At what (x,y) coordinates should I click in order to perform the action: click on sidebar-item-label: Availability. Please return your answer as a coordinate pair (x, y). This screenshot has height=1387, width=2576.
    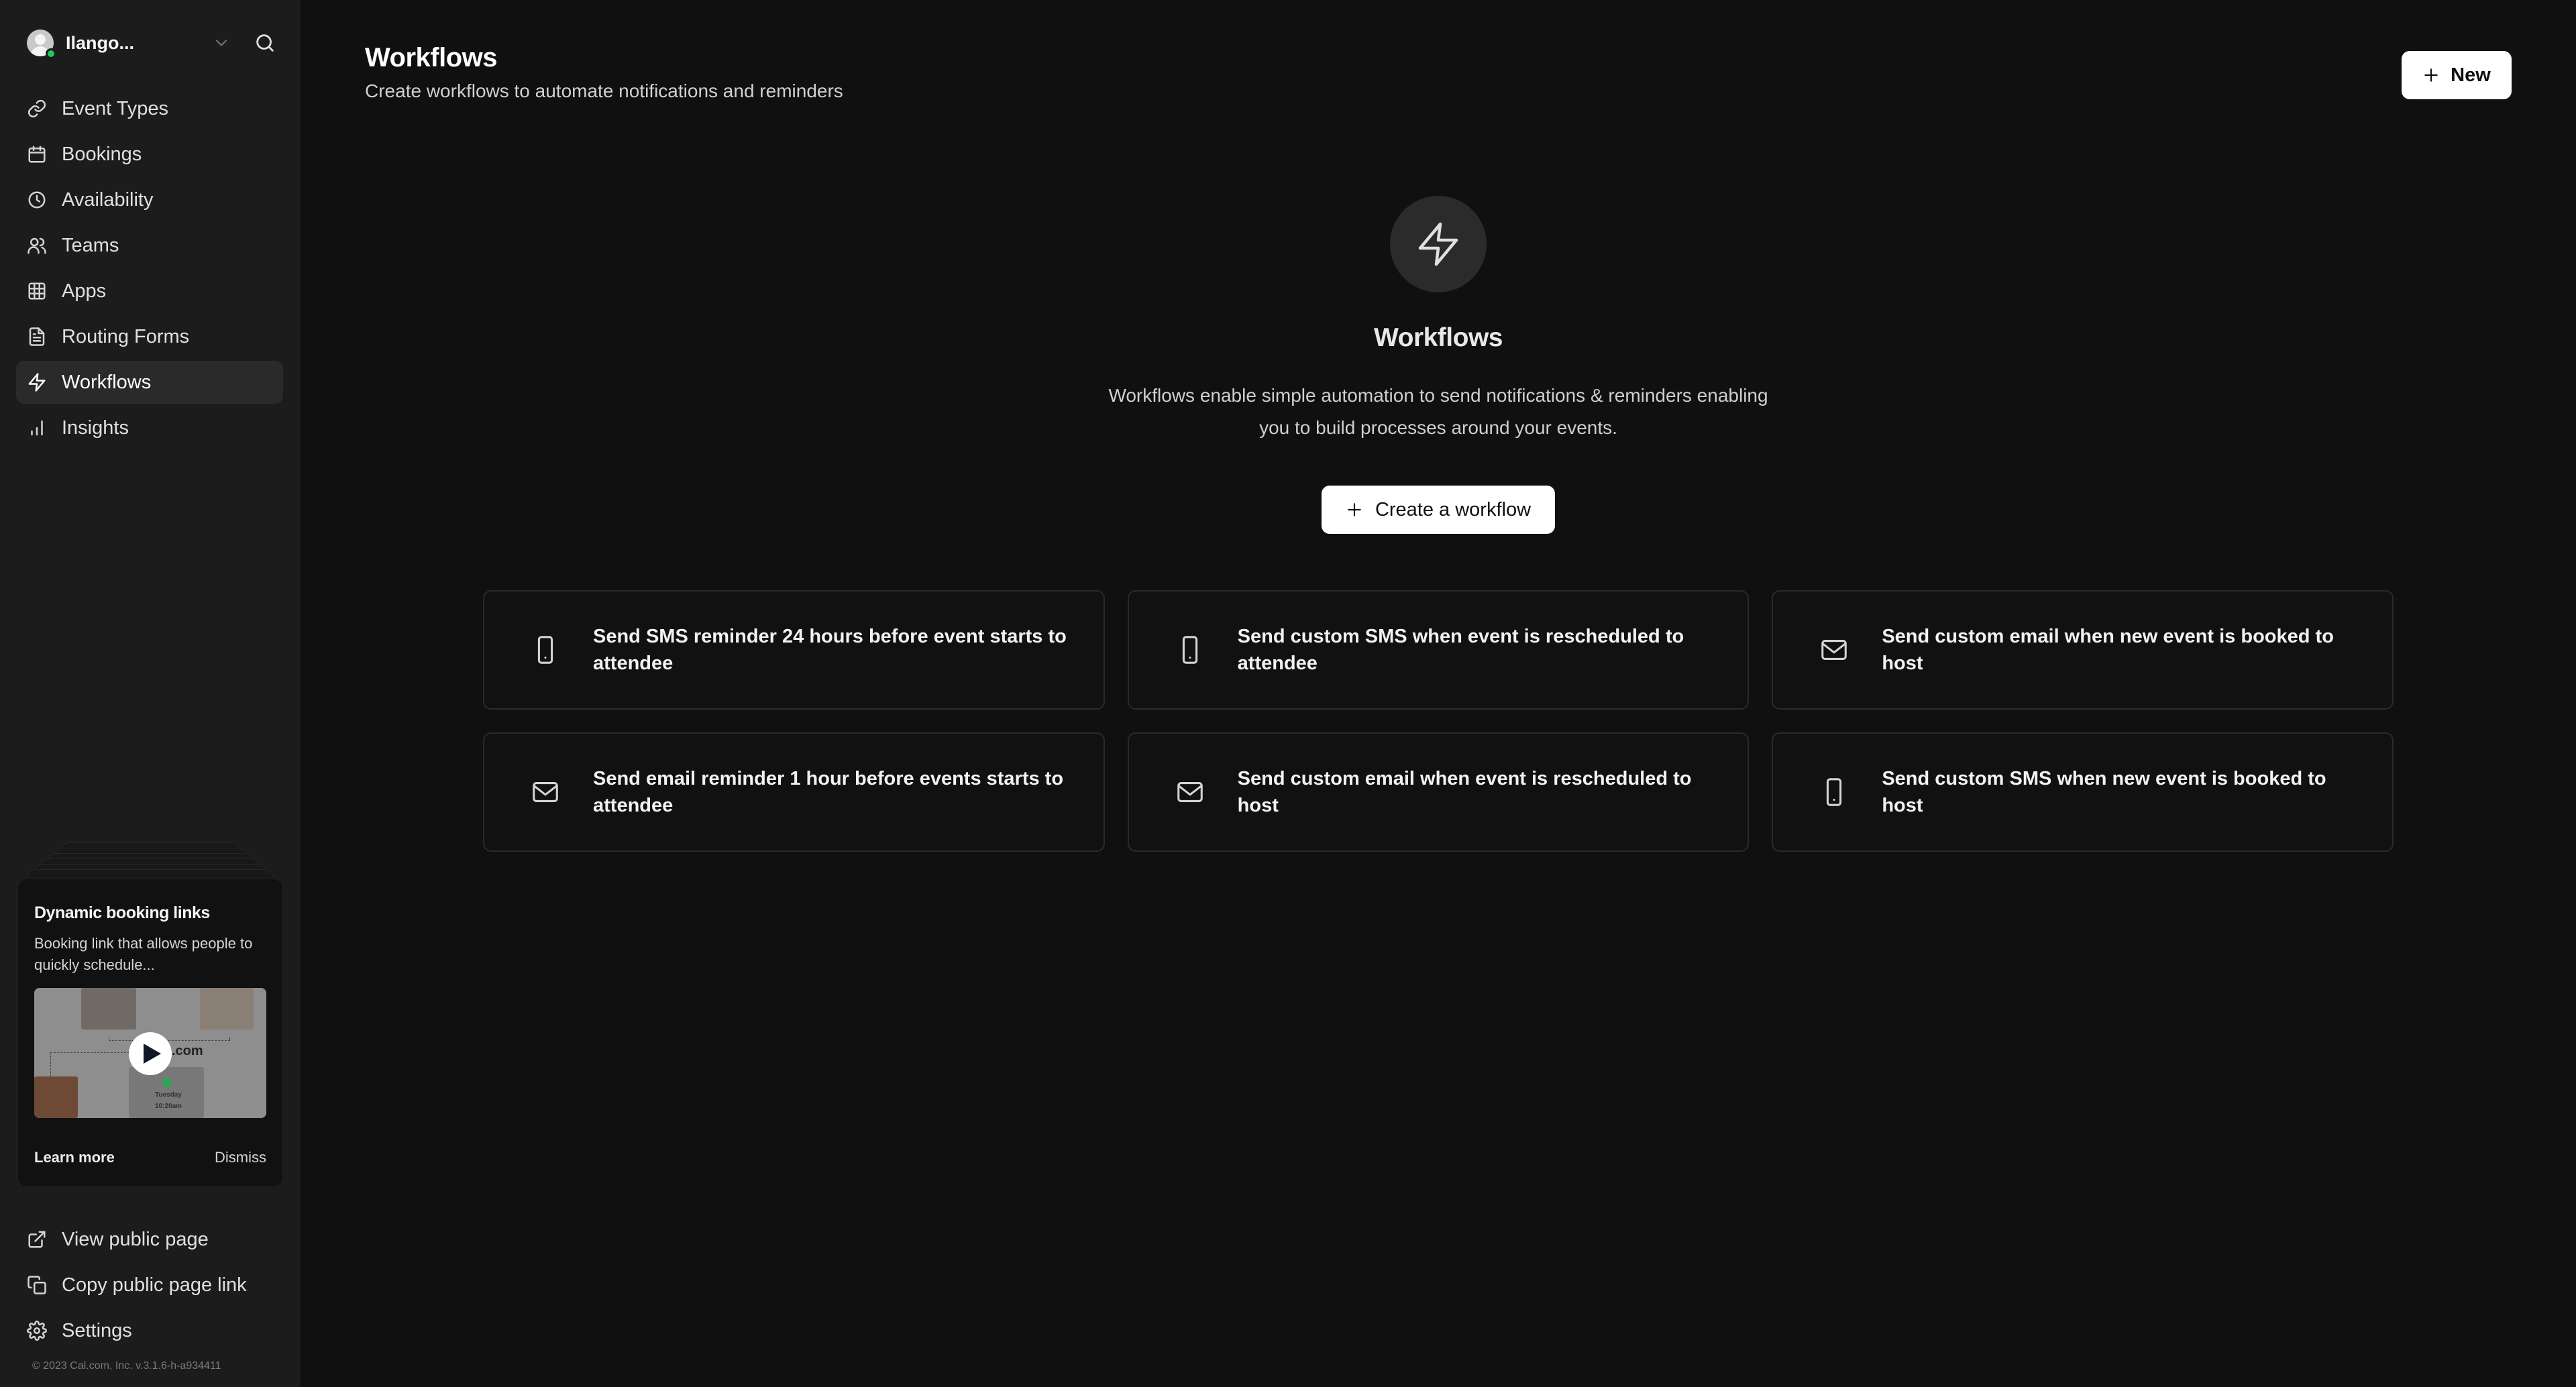
    Looking at the image, I should click on (108, 199).